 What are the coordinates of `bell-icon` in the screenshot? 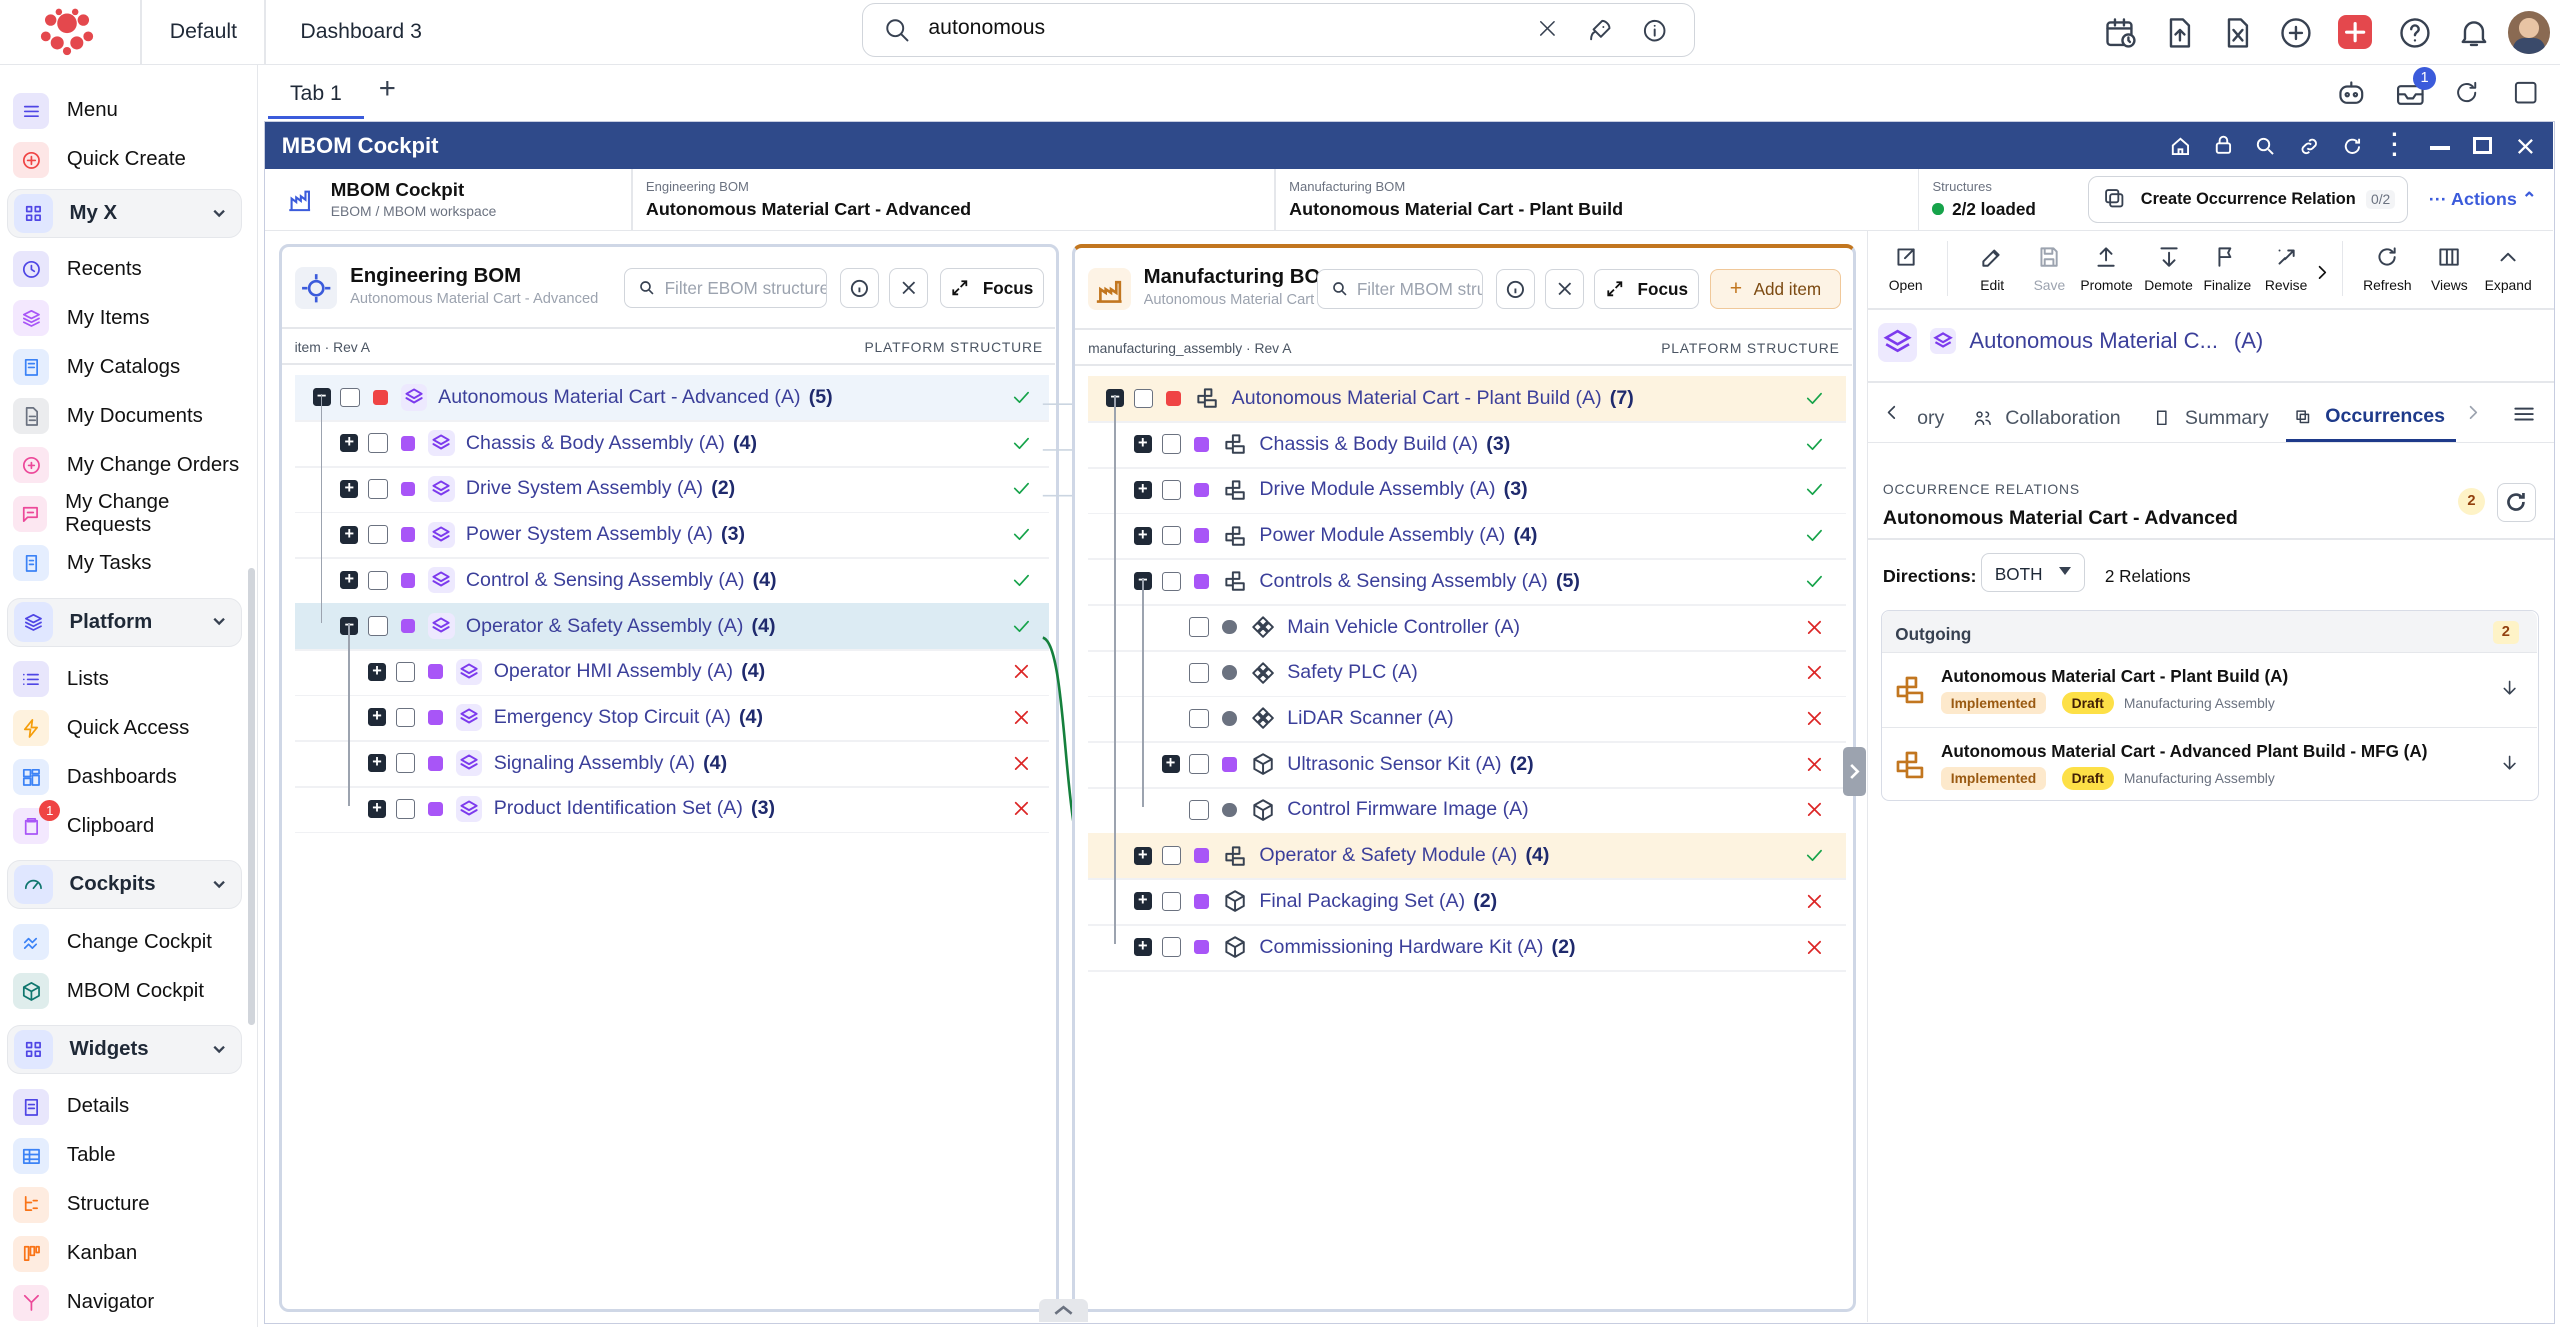 It's located at (2474, 33).